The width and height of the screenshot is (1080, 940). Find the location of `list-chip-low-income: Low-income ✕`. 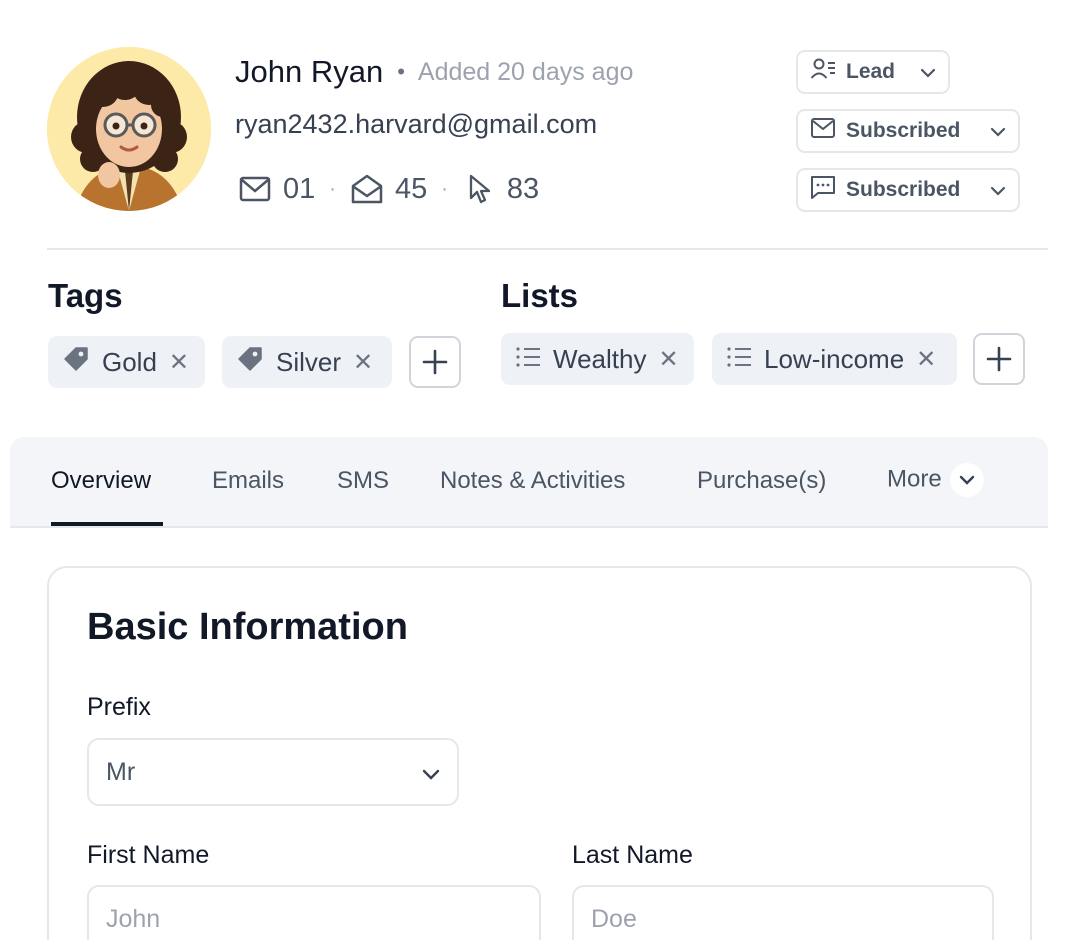

list-chip-low-income: Low-income ✕ is located at coordinates (834, 359).